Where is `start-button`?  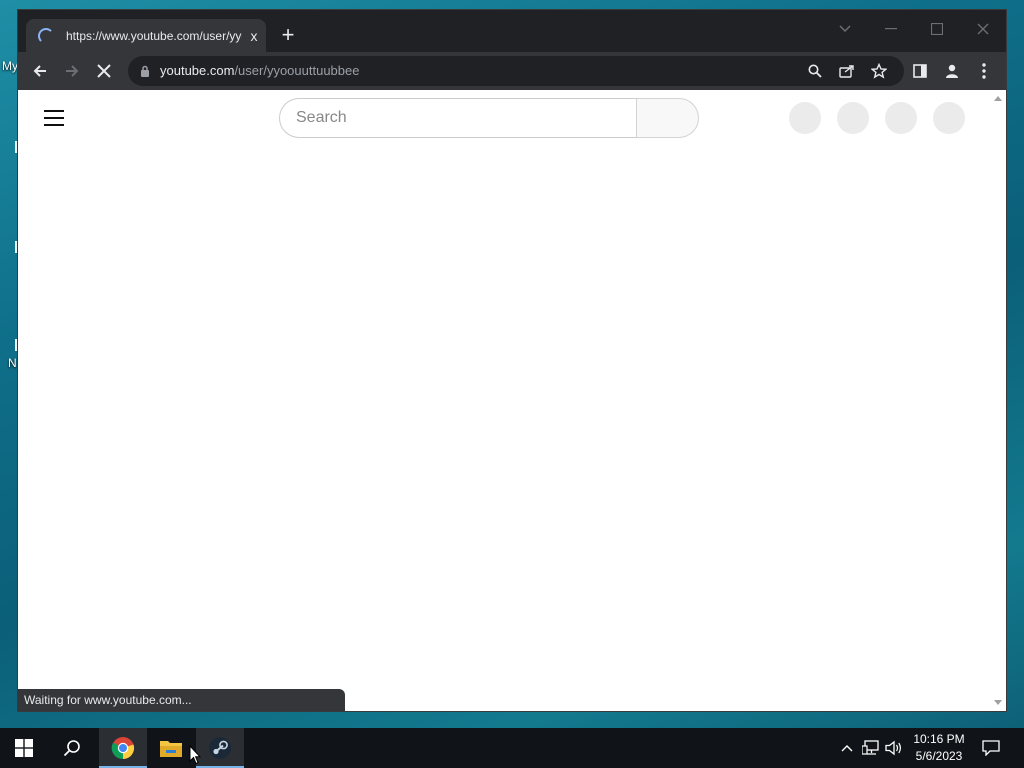
start-button is located at coordinates (24, 748).